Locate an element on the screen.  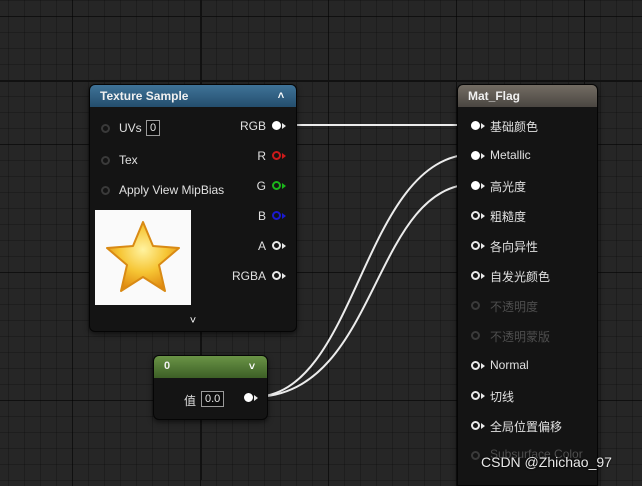
uvs-label: UVs is located at coordinates (130, 128).